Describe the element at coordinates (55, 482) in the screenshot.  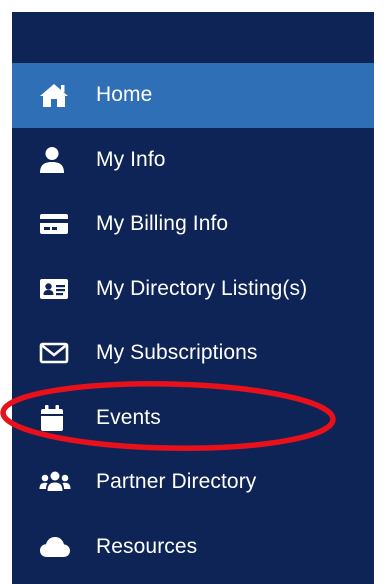
I see `users-icon` at that location.